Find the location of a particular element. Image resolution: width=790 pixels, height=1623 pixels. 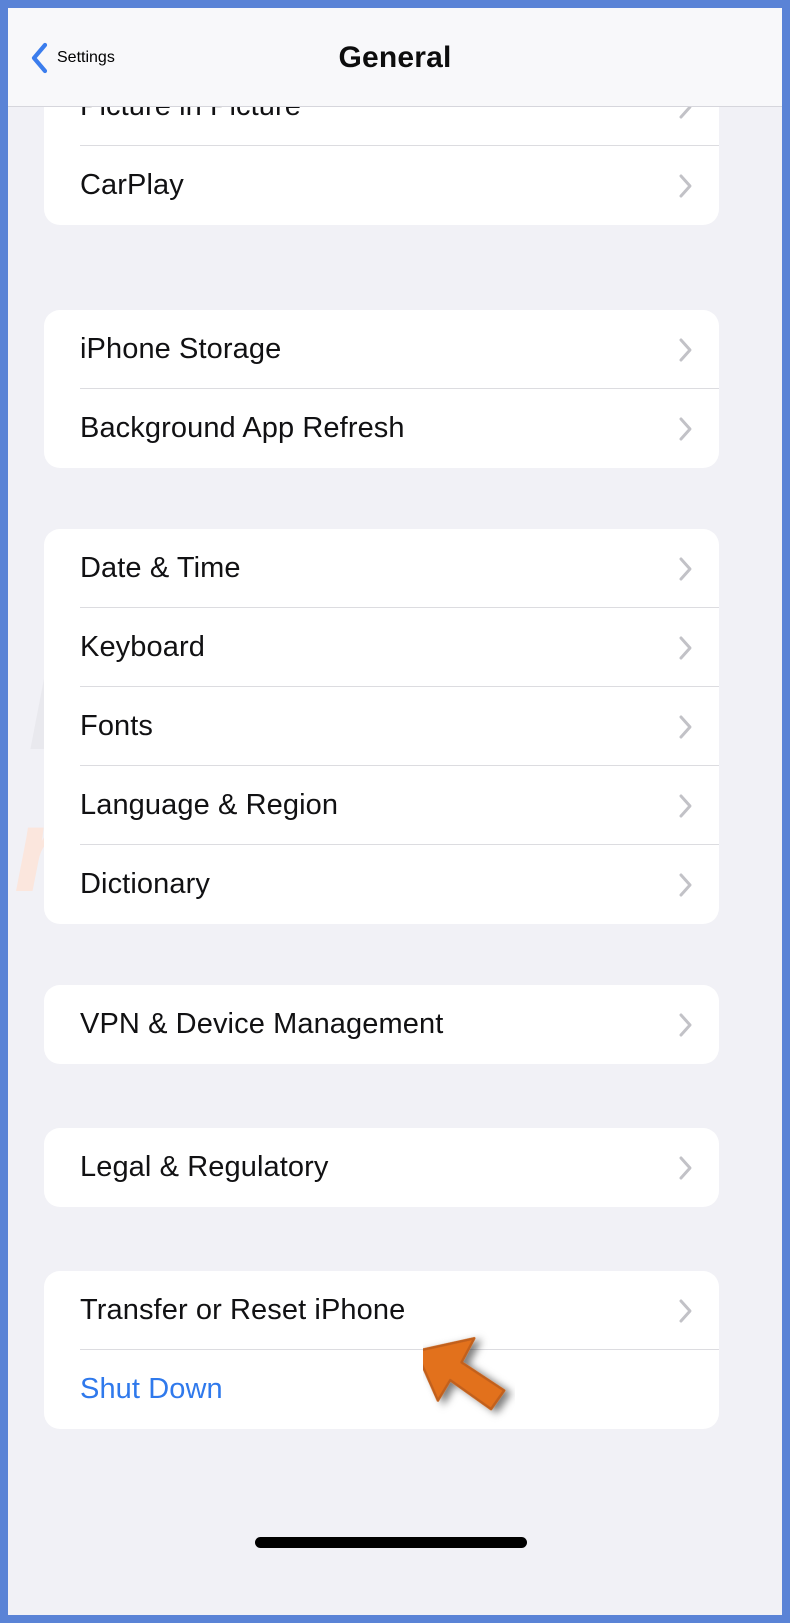

list-item: Background App Refresh is located at coordinates (381, 428).